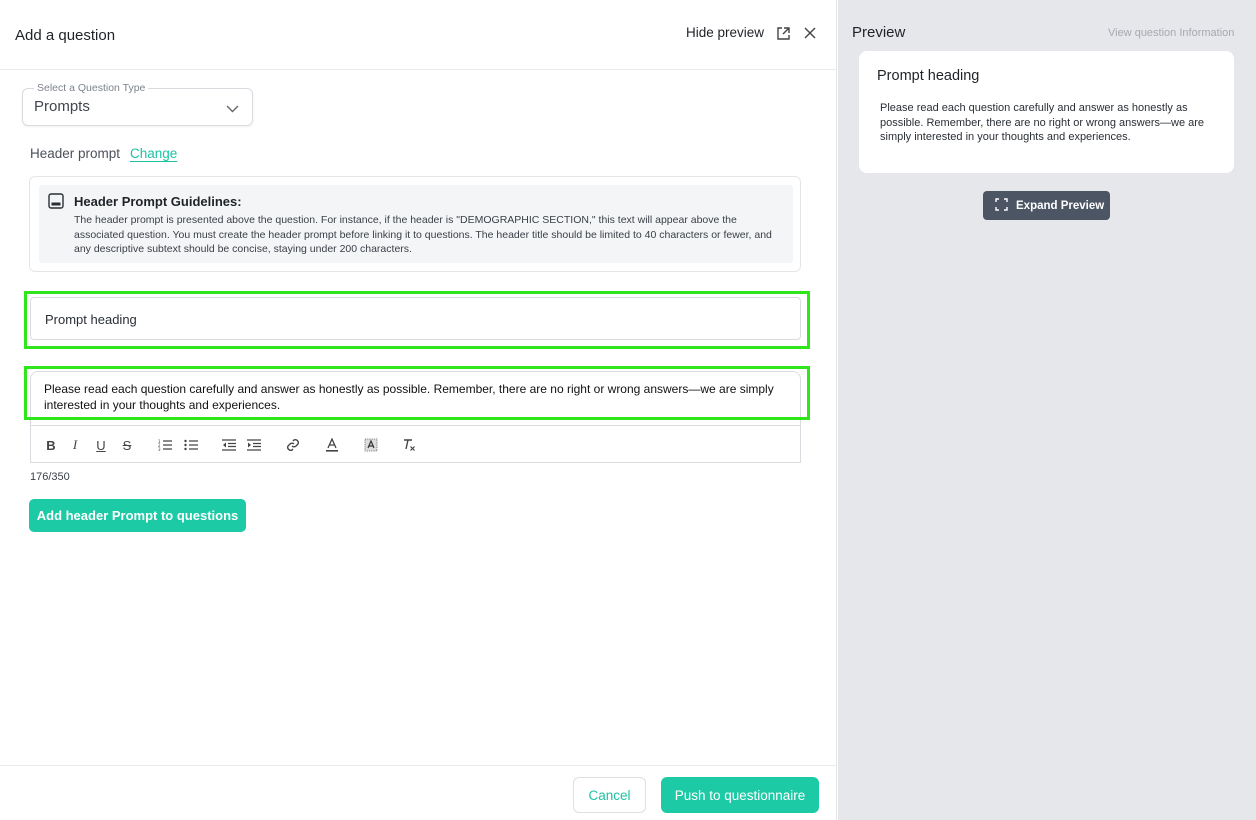 The height and width of the screenshot is (820, 1256). Describe the element at coordinates (56, 203) in the screenshot. I see `info-panel-icon` at that location.